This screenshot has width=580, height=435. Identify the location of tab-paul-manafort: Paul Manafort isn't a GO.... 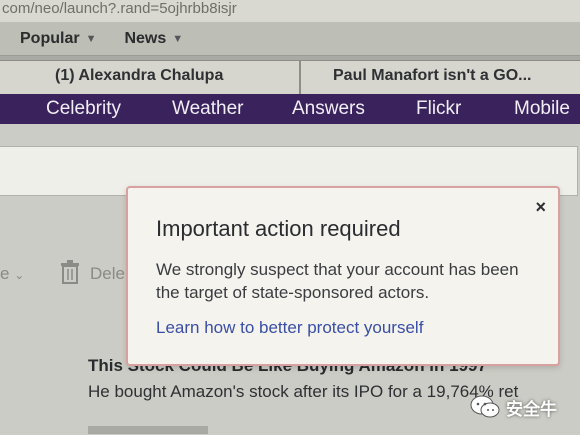
(440, 77).